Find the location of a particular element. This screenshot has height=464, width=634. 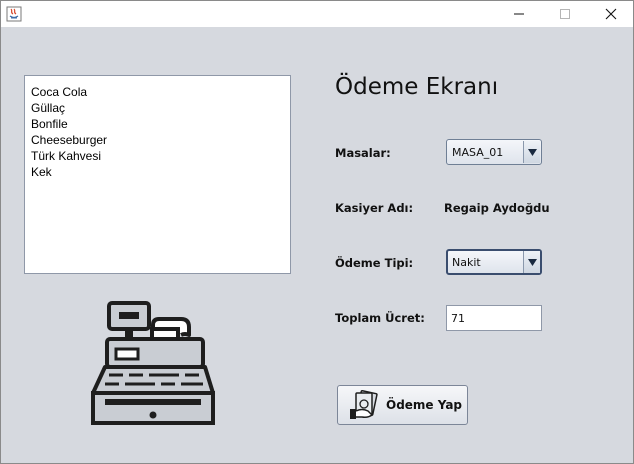

masalar-label: Masalar: is located at coordinates (363, 153).